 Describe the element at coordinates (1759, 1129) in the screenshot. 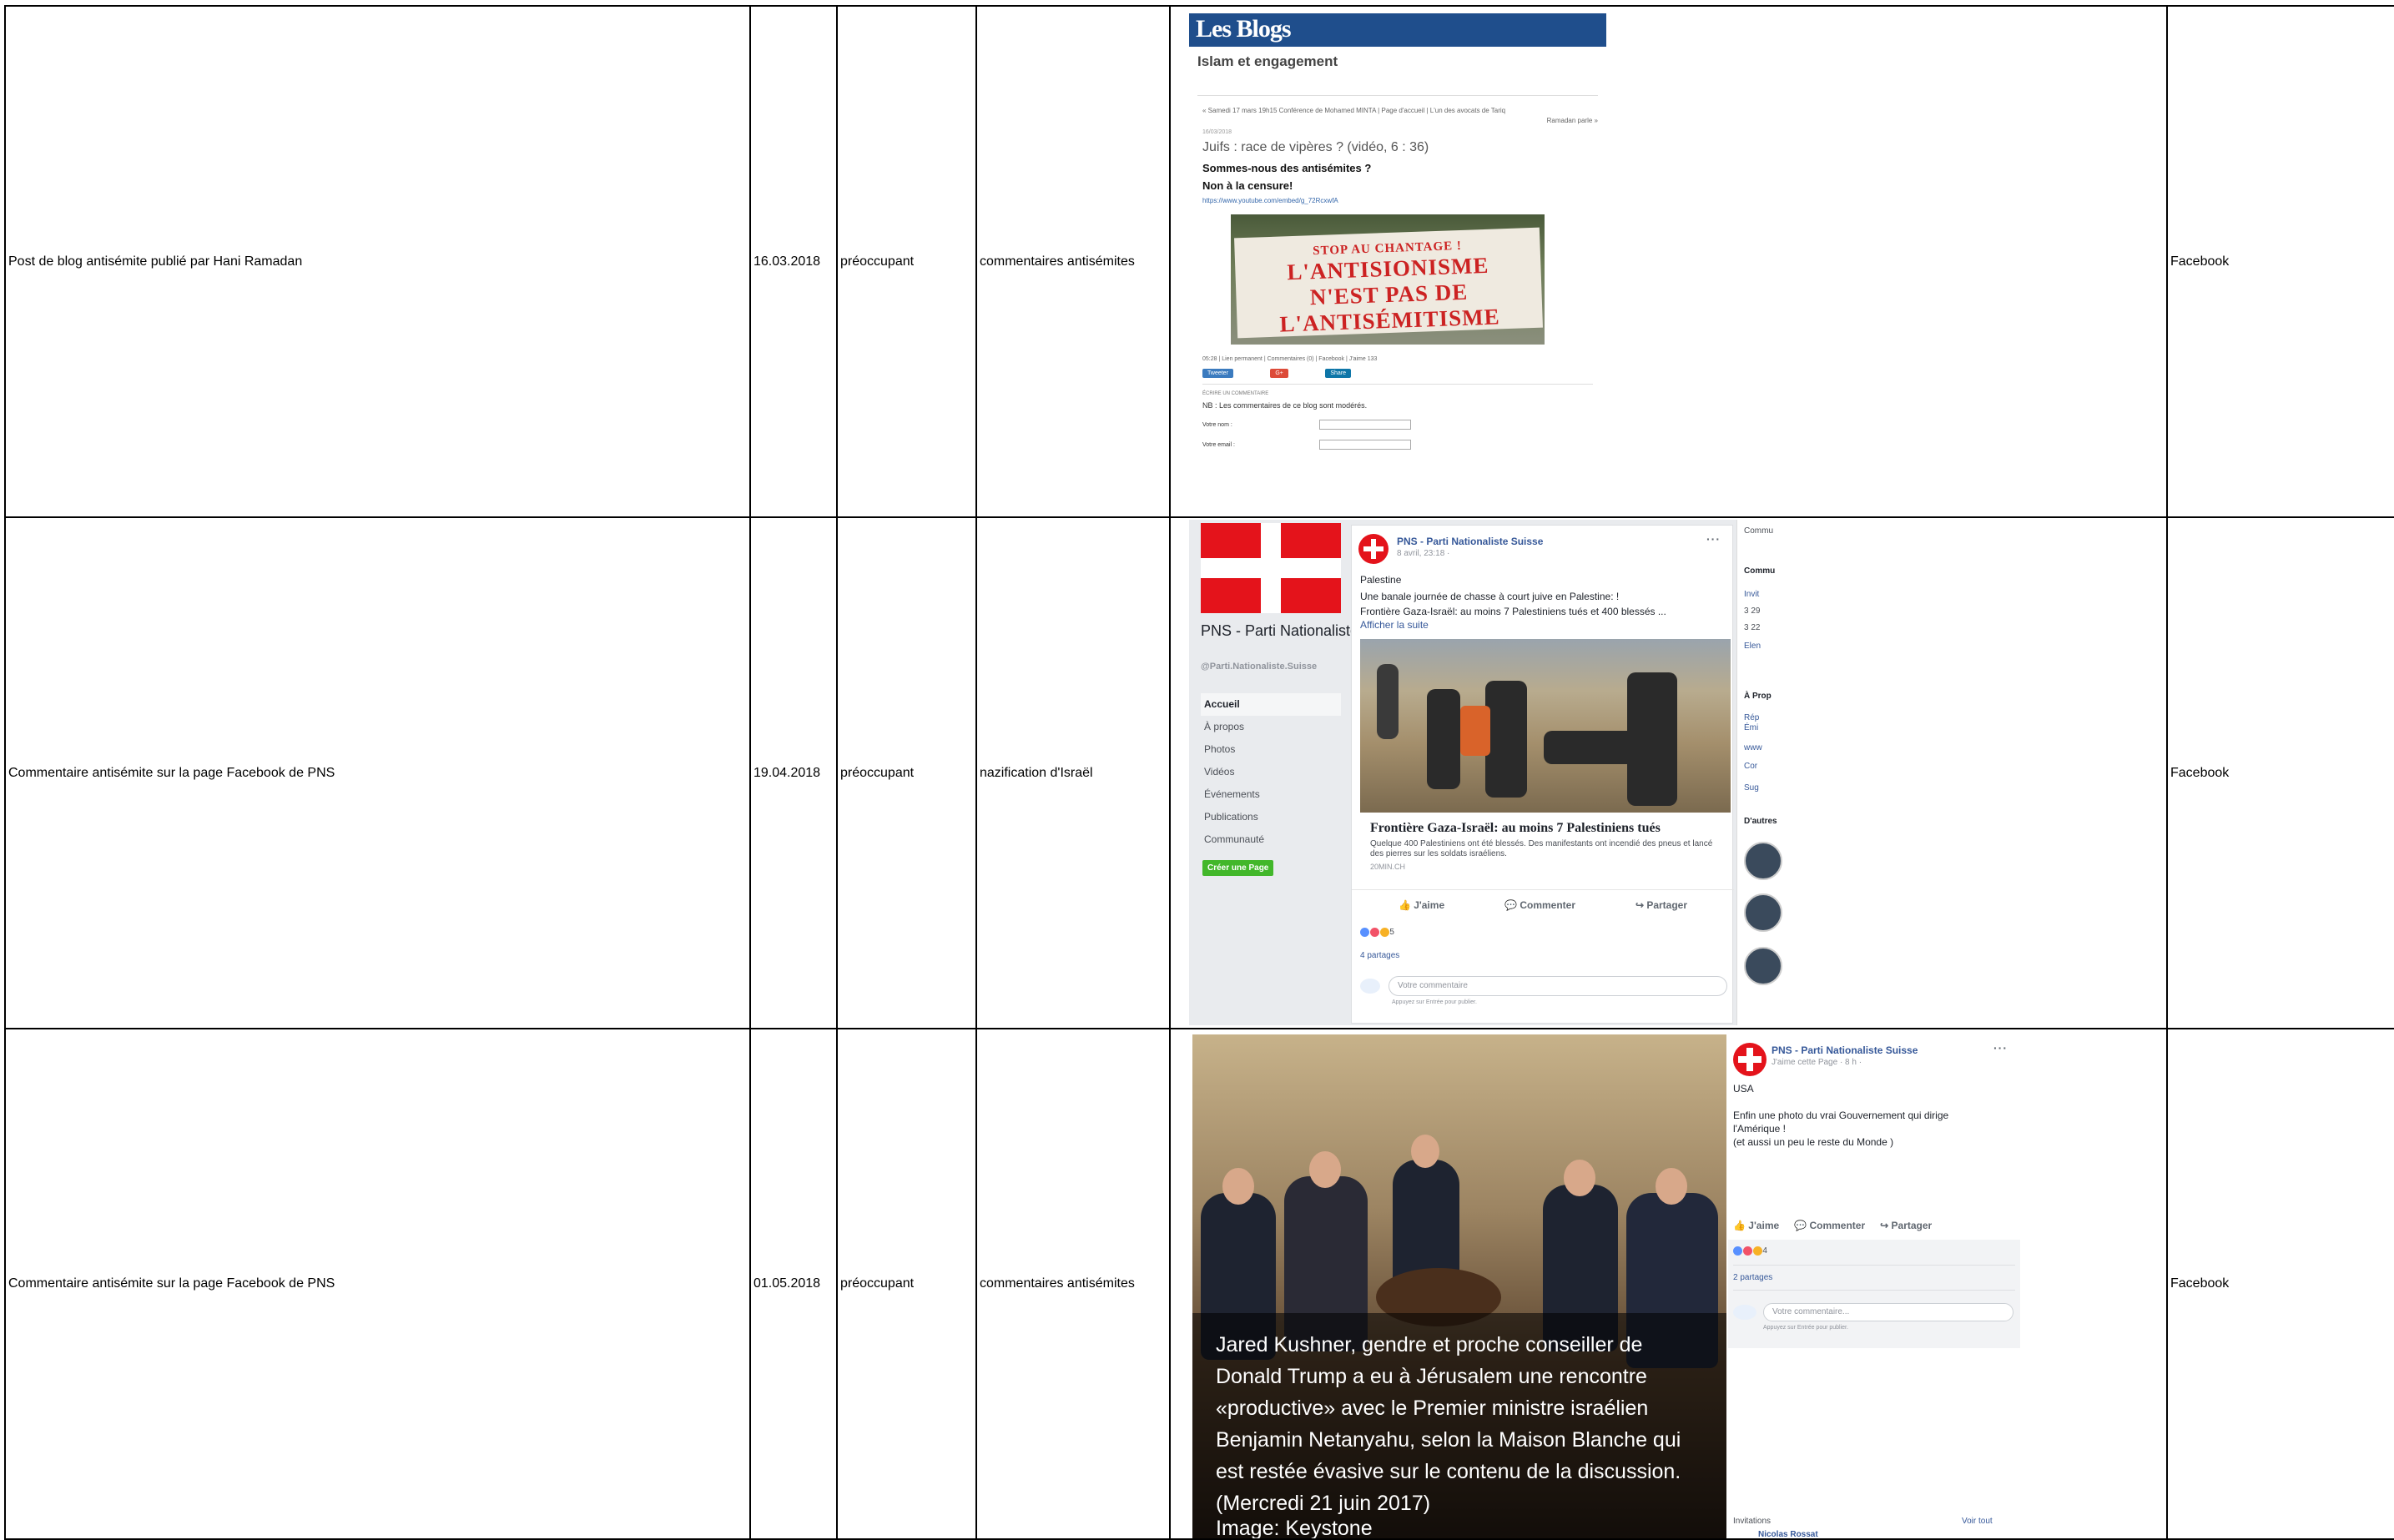

I see `post-text: l'Amérique !` at that location.